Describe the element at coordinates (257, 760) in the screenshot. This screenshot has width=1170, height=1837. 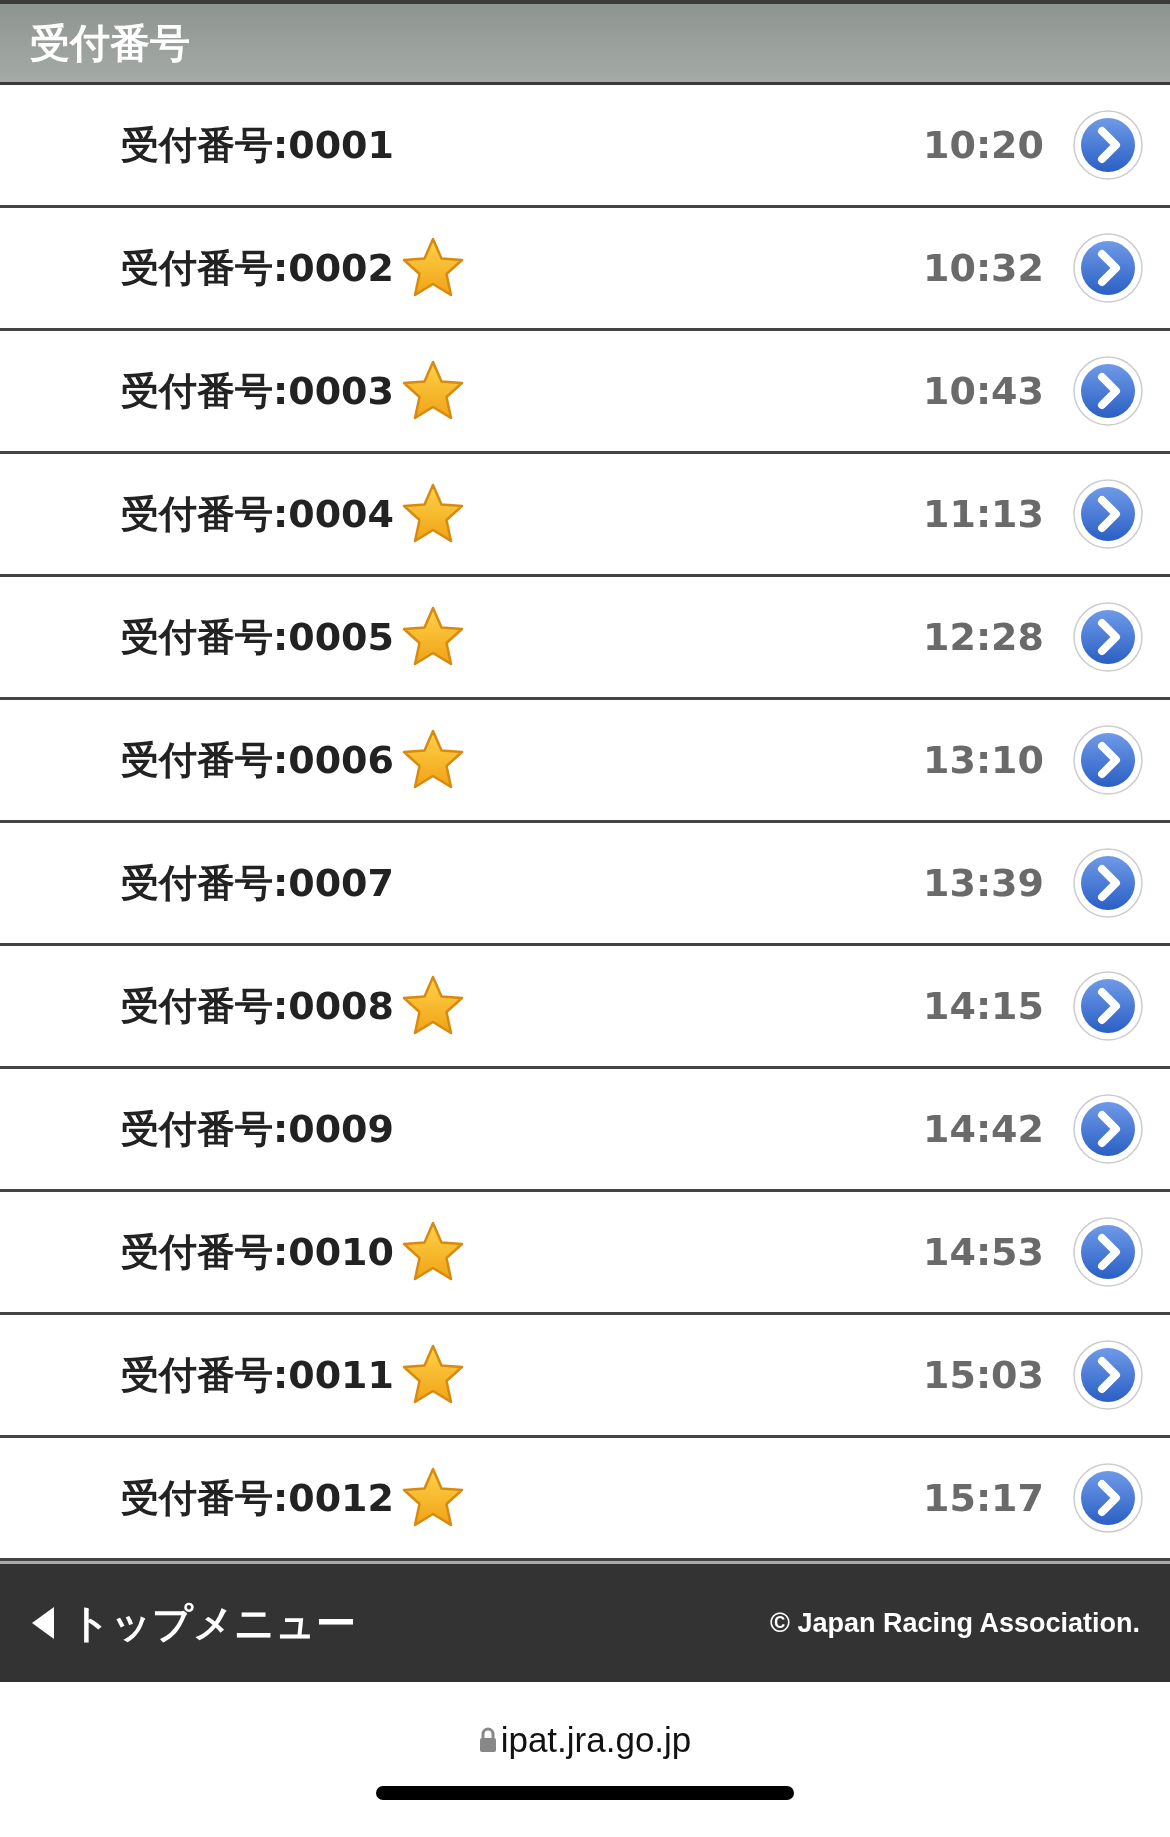
I see `receipt-number: 受付番号:0006` at that location.